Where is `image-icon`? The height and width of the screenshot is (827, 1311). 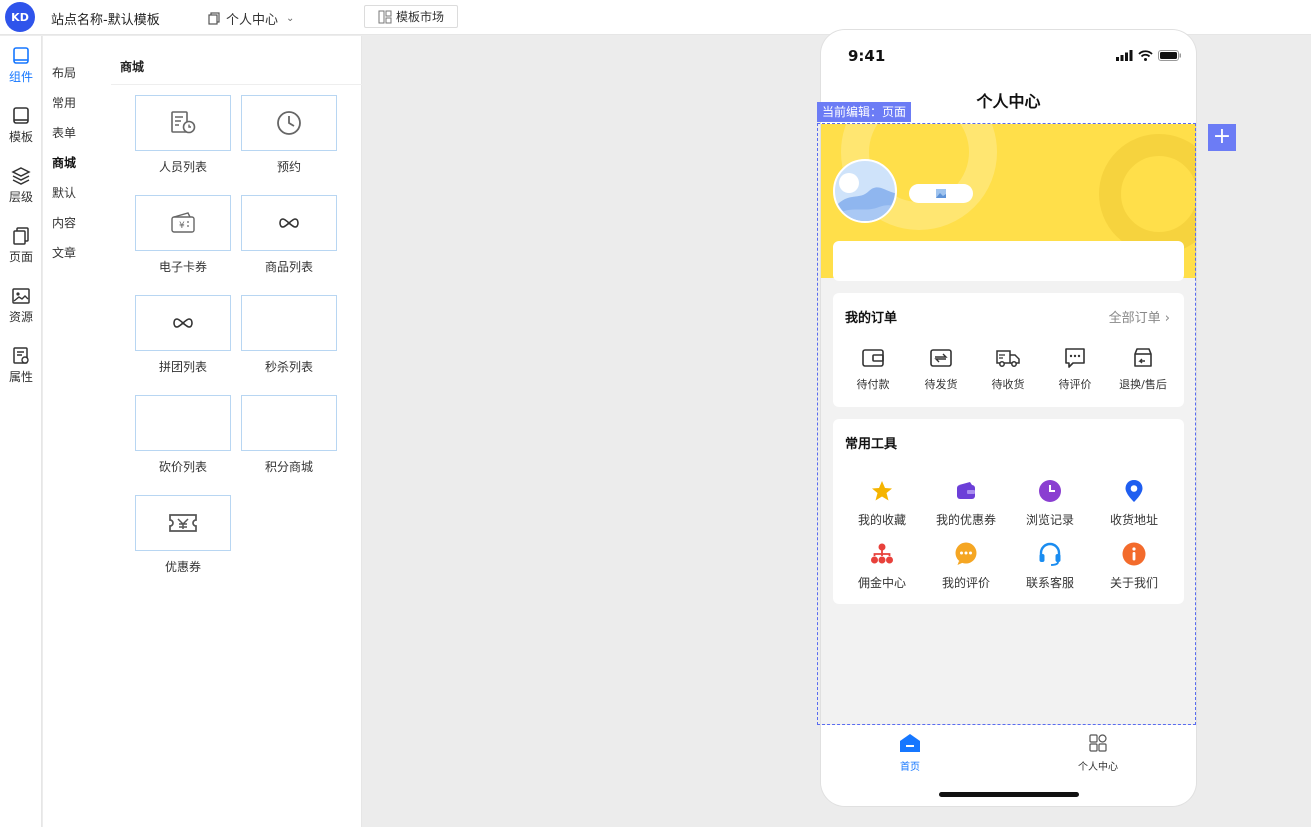 image-icon is located at coordinates (21, 296).